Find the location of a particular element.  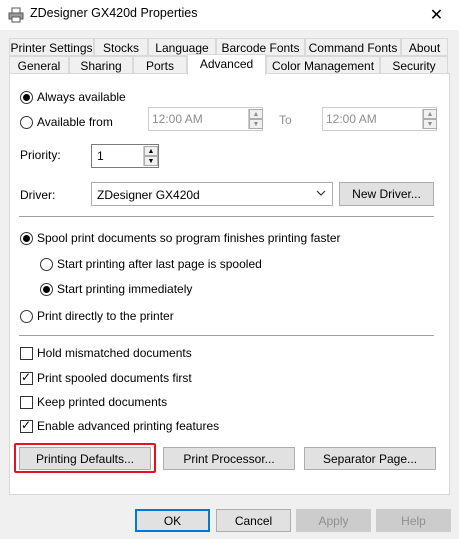

start-immediately-label: Start printing immediately is located at coordinates (125, 289).